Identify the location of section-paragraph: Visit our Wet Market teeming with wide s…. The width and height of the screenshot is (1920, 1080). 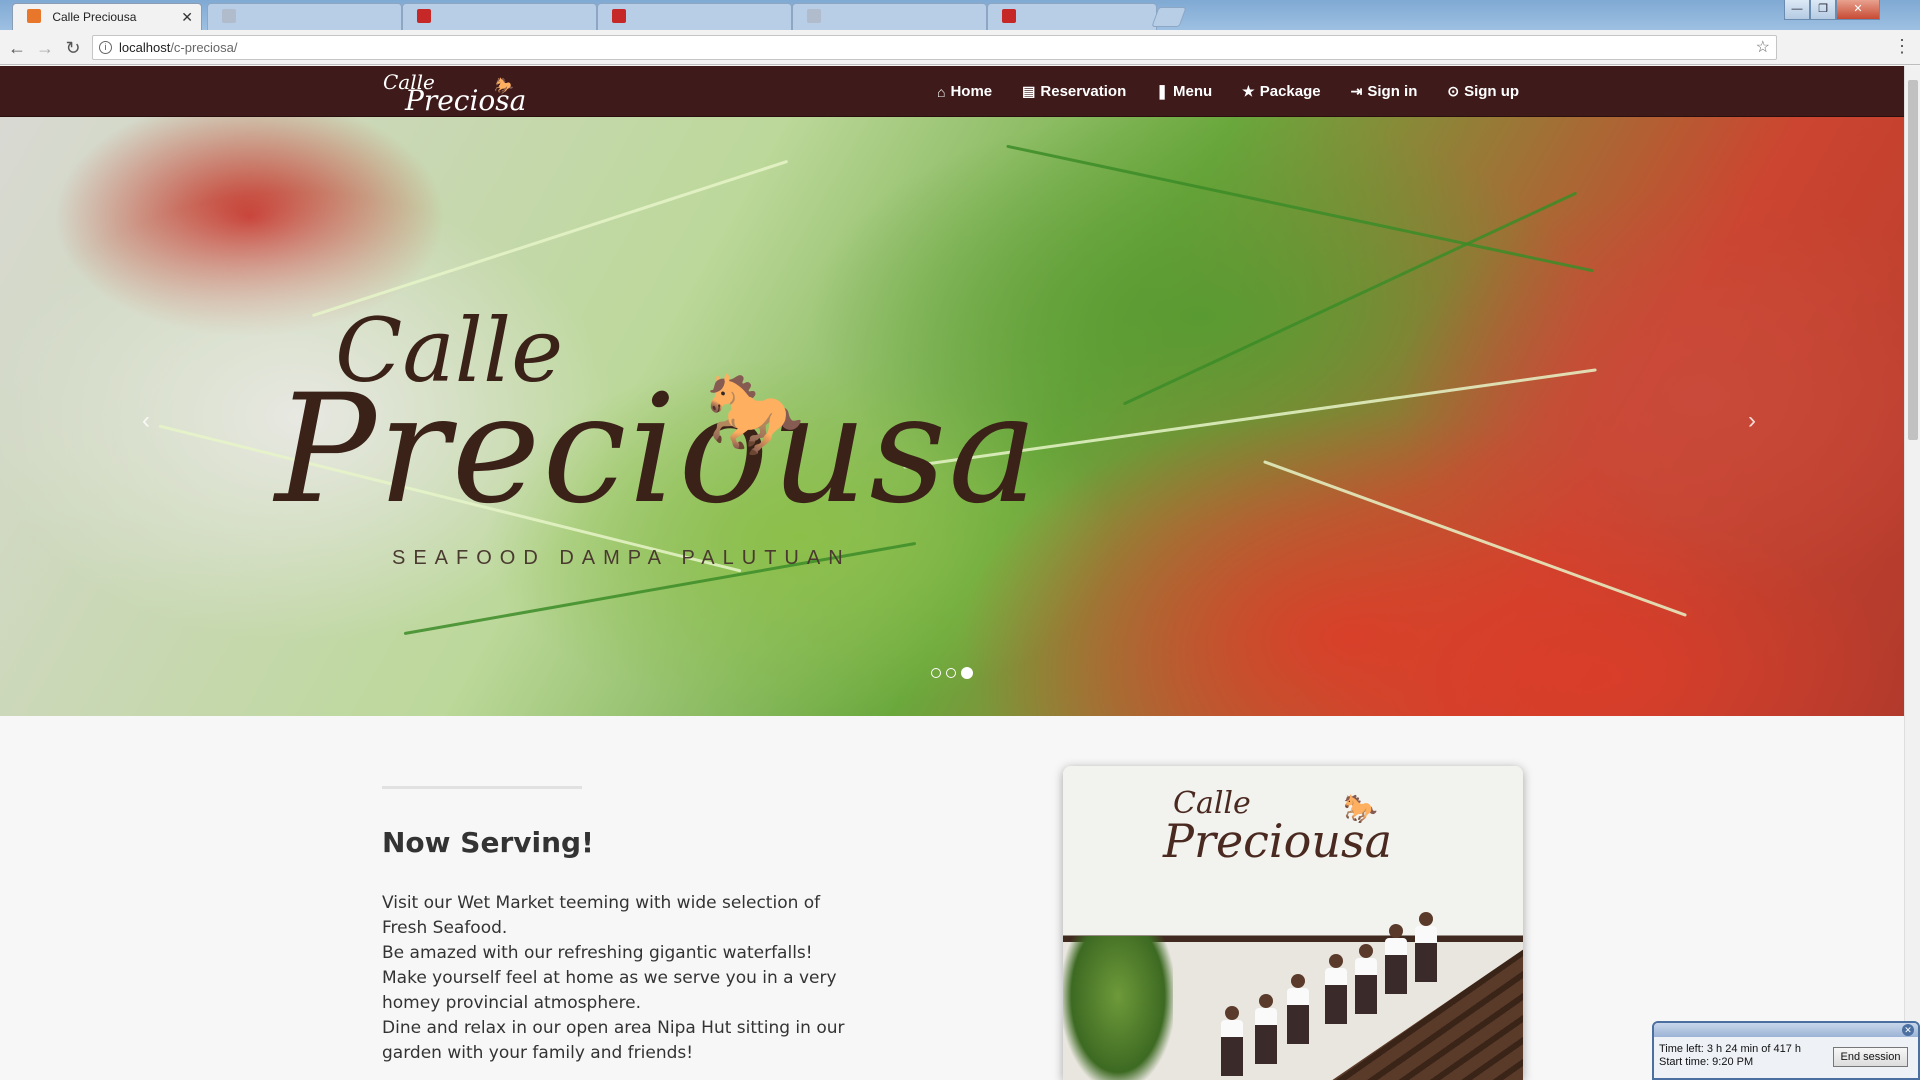
(601, 915).